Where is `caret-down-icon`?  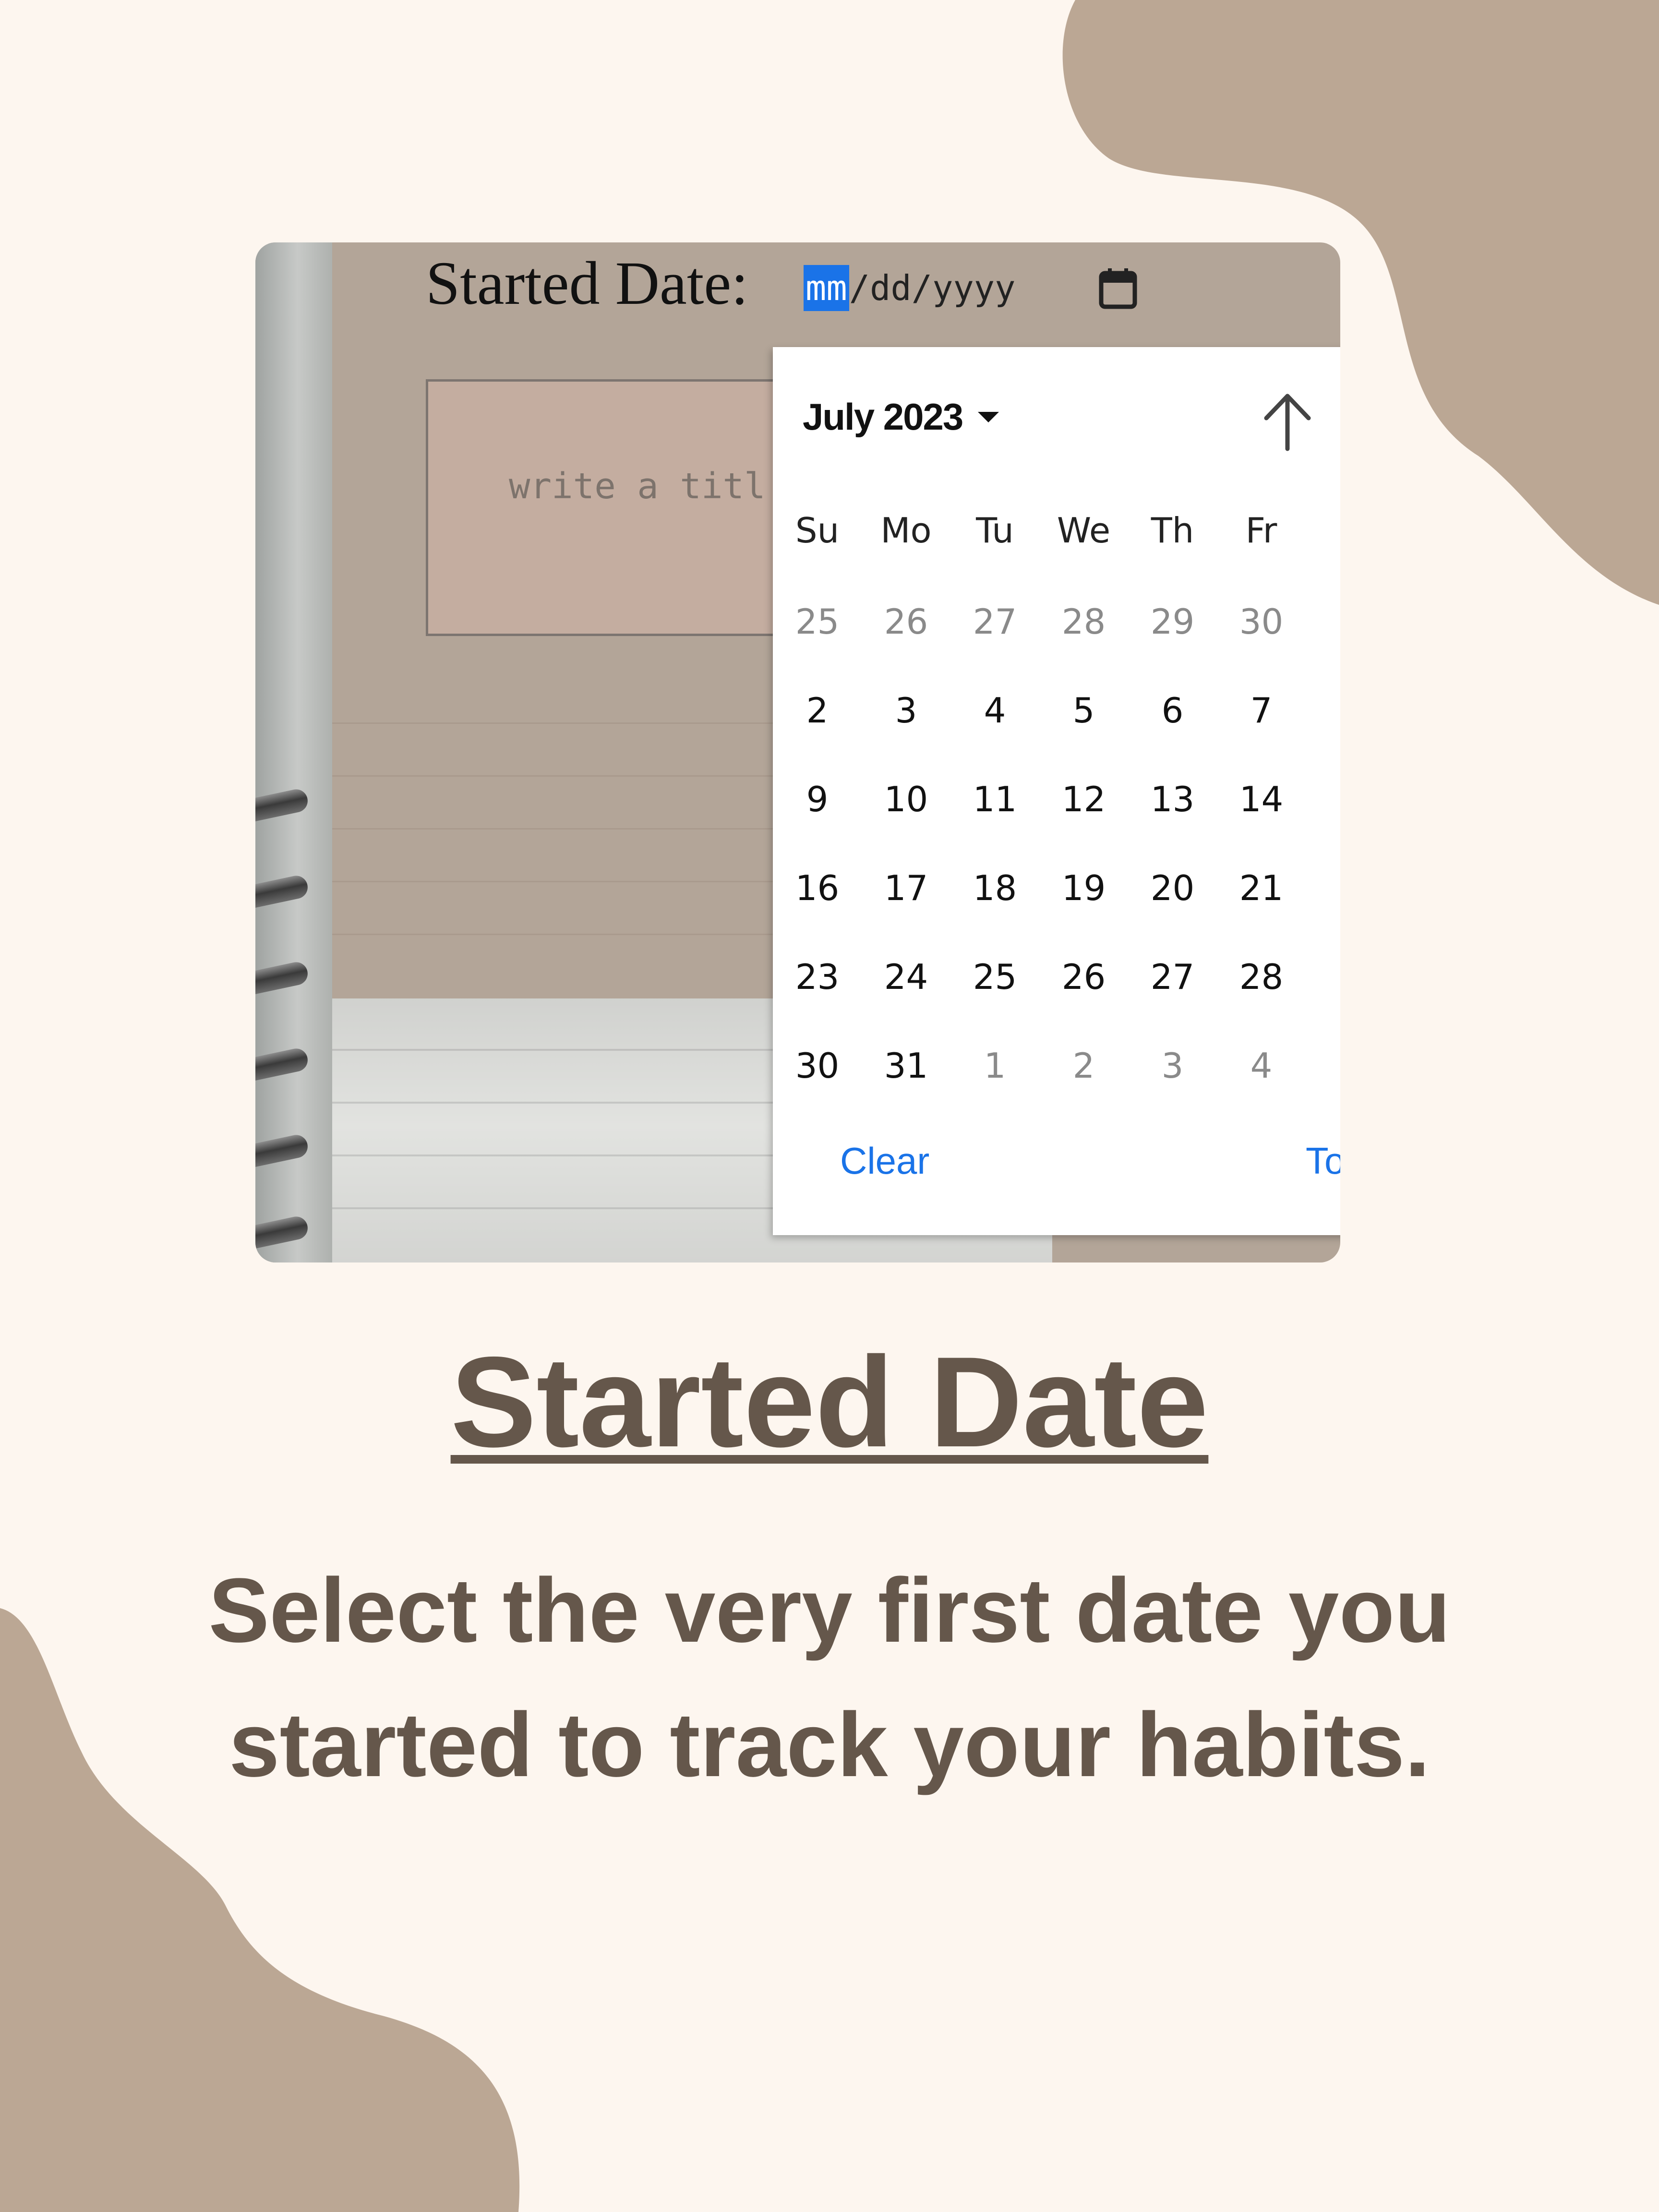 caret-down-icon is located at coordinates (988, 416).